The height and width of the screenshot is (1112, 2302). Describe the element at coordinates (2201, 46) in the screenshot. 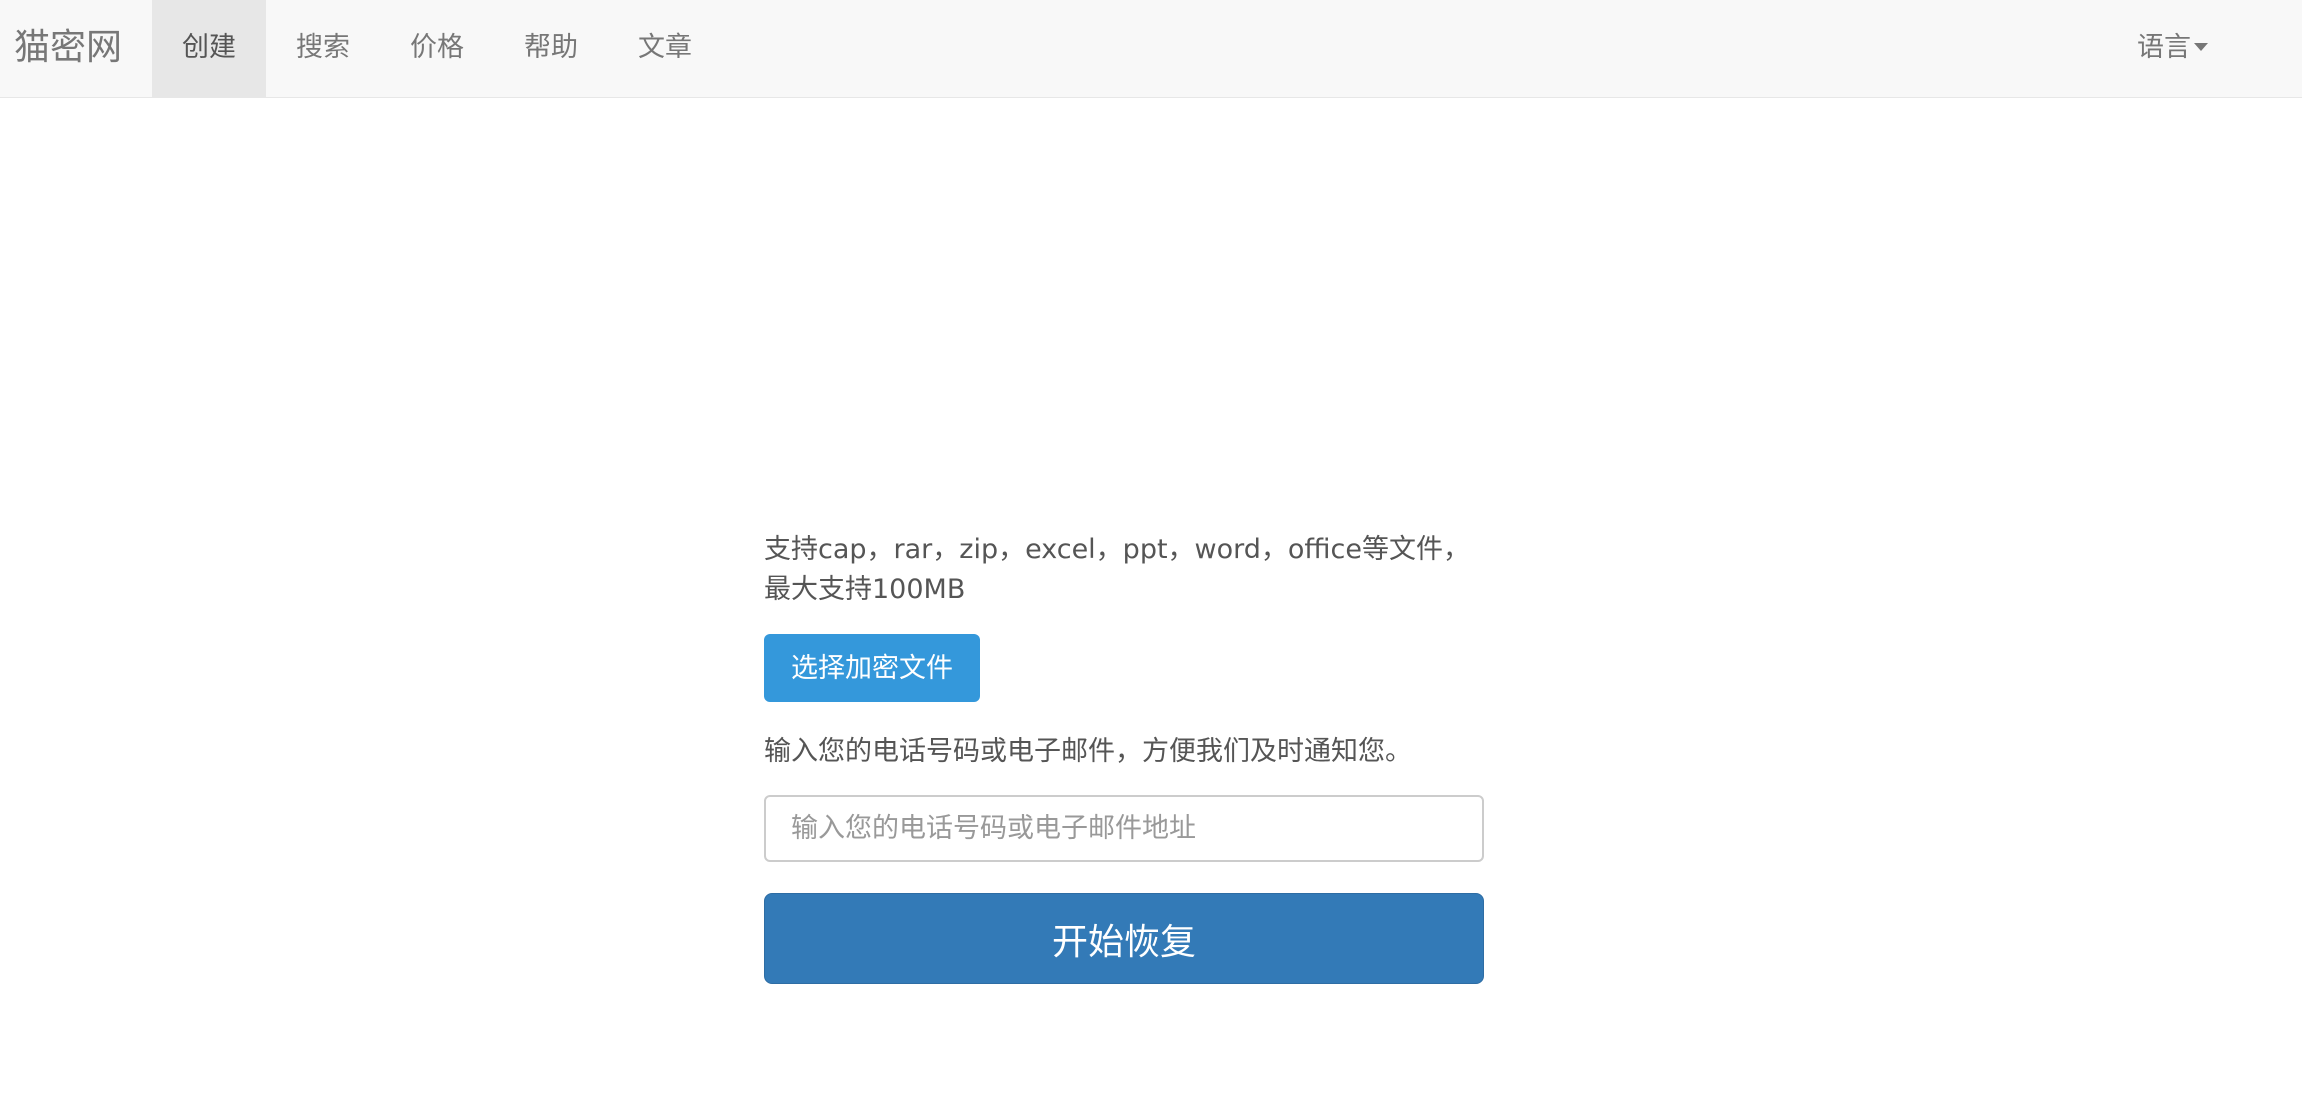

I see `caret-down-icon` at that location.